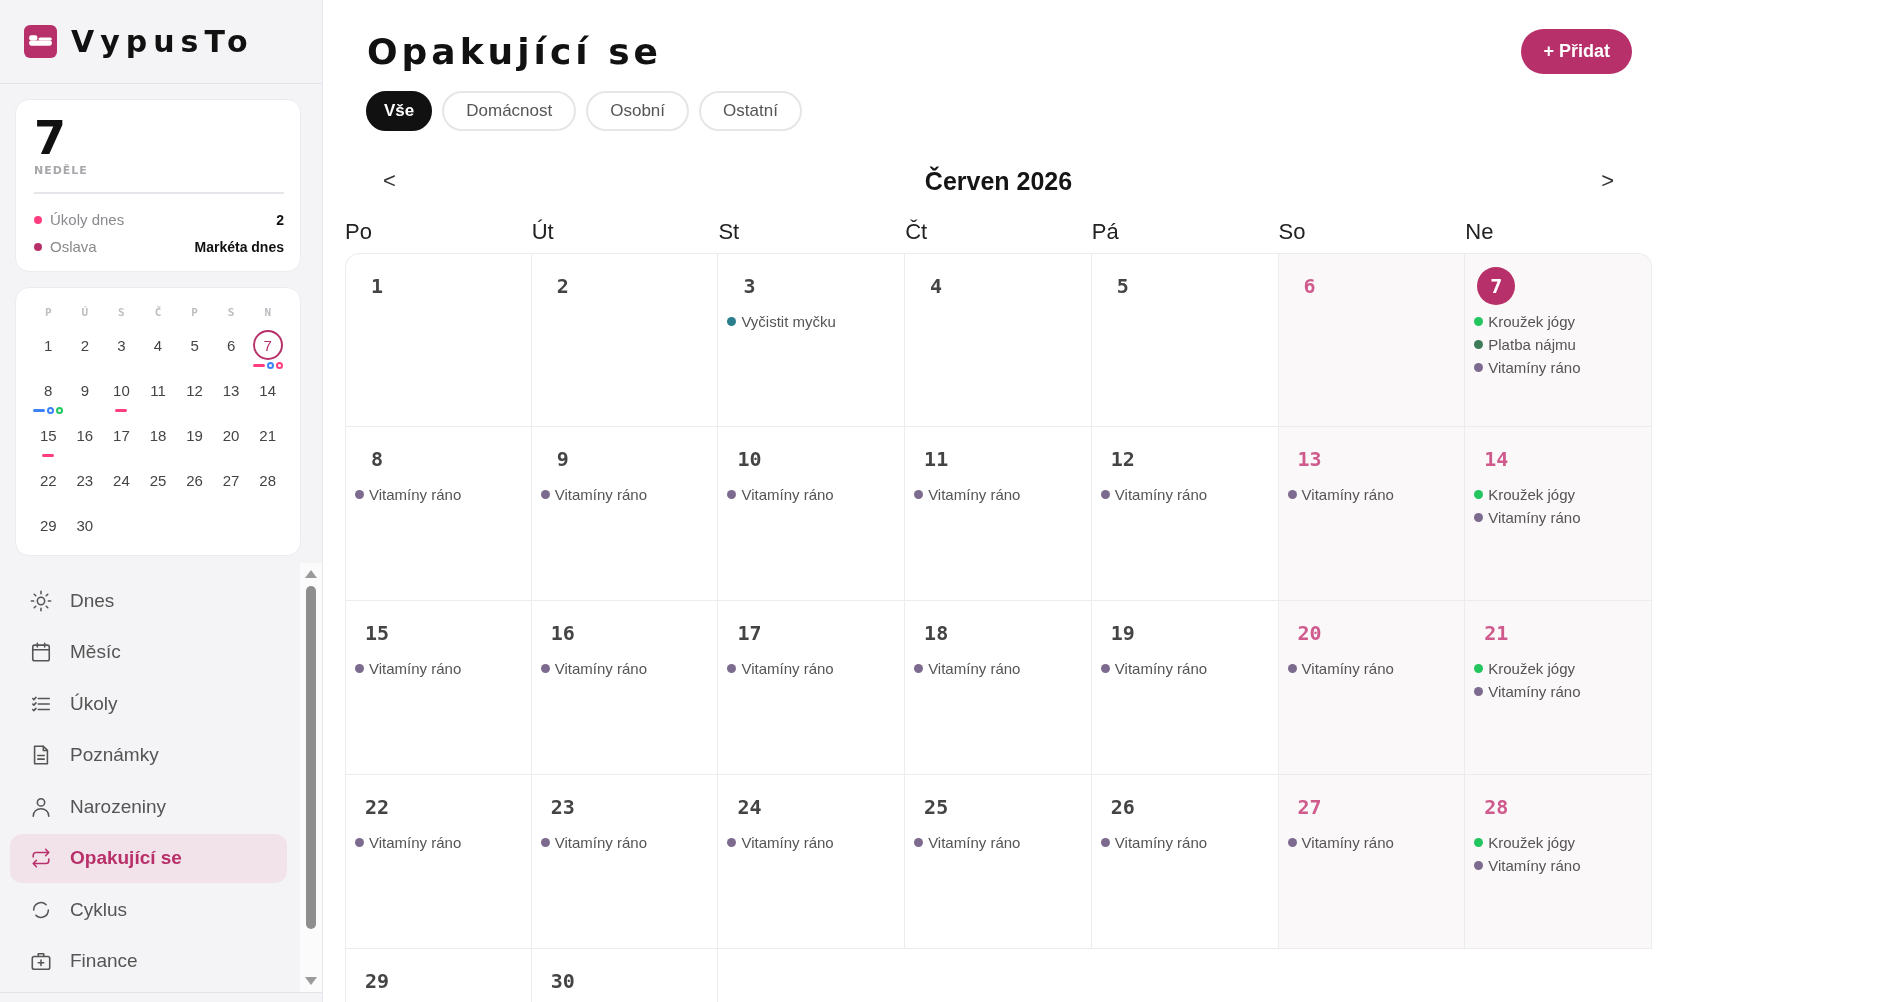 The width and height of the screenshot is (1882, 1002). I want to click on mini-calendar-day: 19, so click(194, 435).